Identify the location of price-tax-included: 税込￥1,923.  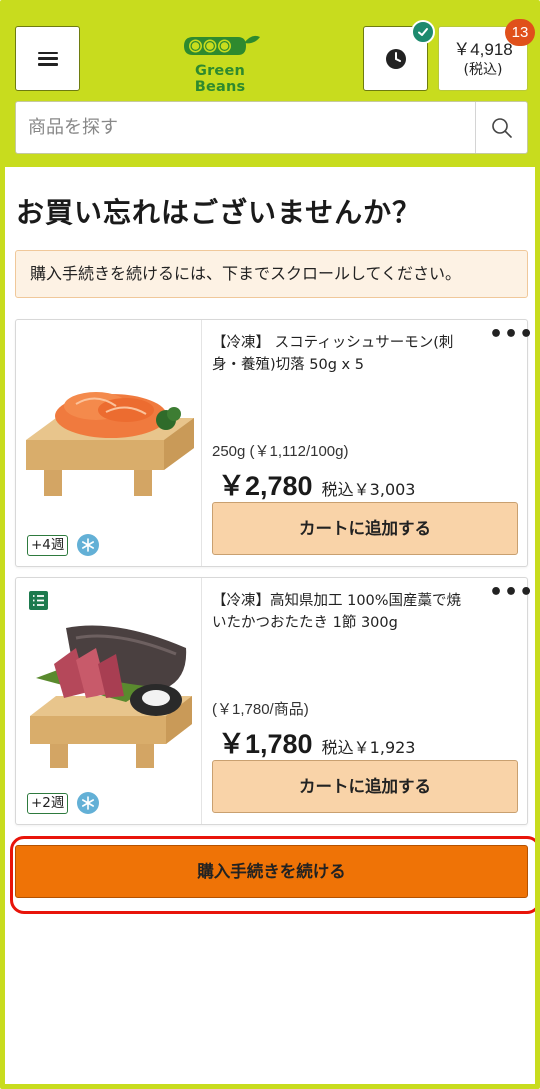
(368, 747).